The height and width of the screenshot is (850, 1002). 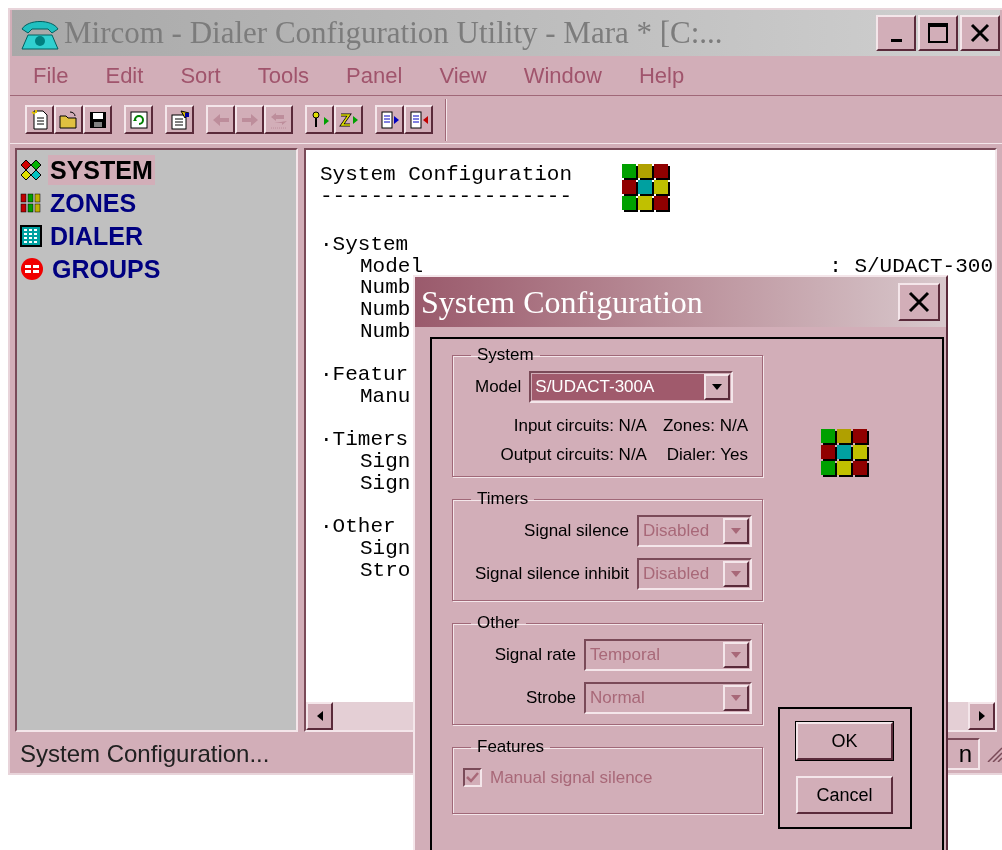 I want to click on checkbox-label: Manual signal silence, so click(x=571, y=778).